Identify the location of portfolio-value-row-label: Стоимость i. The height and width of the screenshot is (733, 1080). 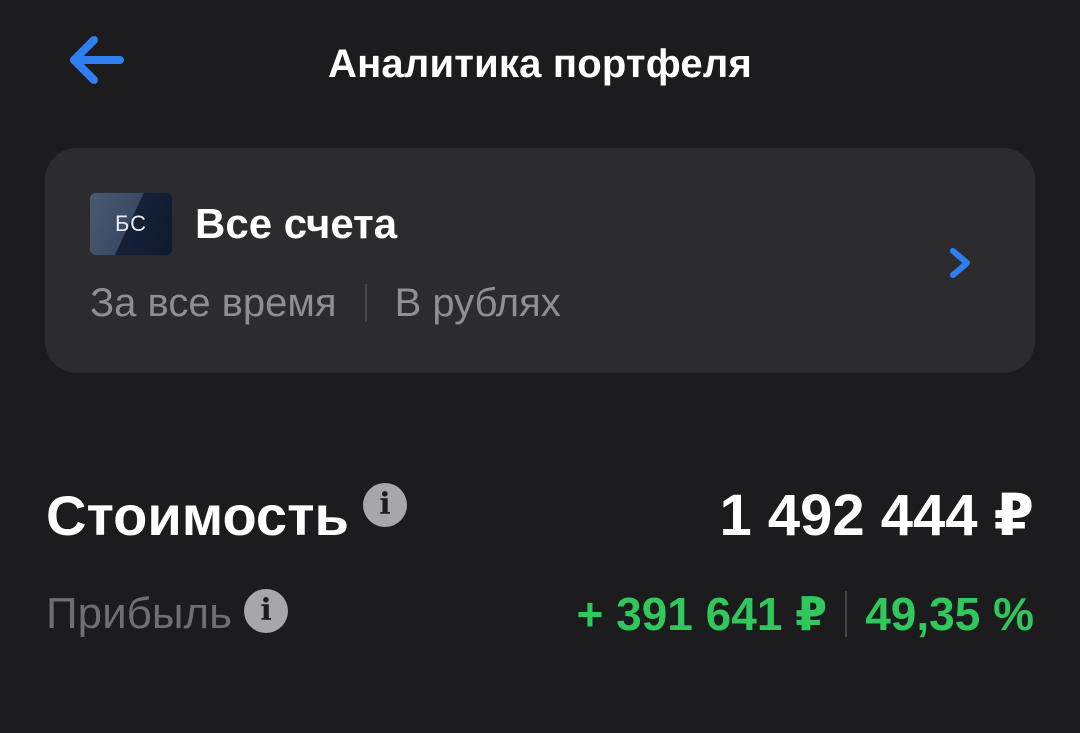
(226, 515).